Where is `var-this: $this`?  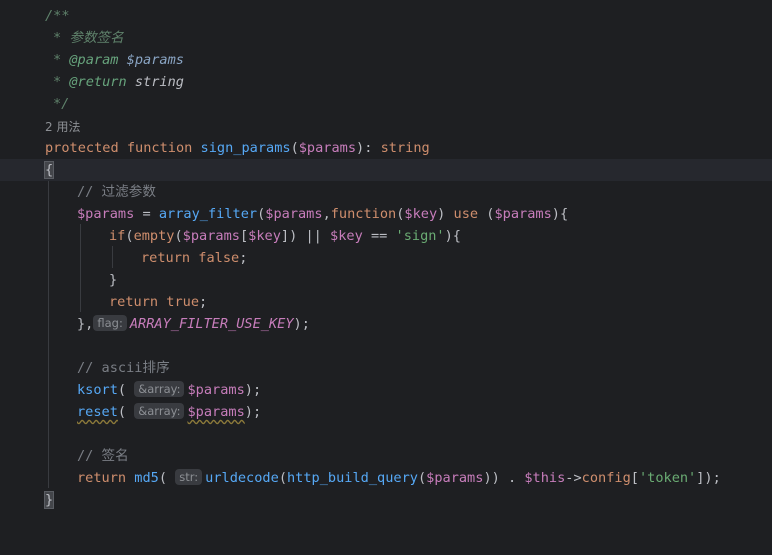
var-this: $this is located at coordinates (545, 478).